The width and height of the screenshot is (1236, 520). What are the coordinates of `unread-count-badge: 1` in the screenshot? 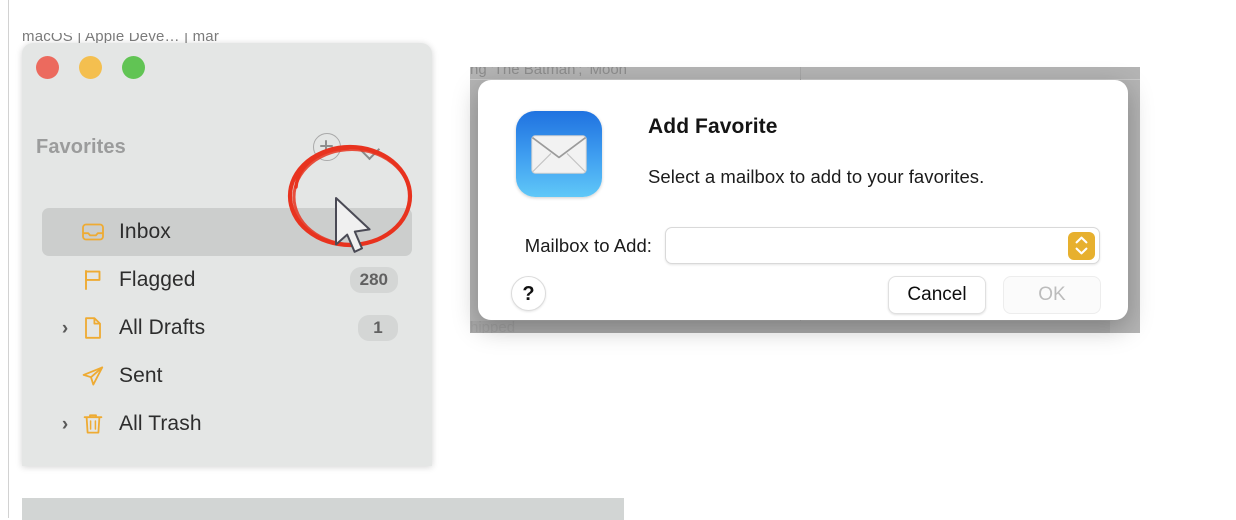 It's located at (378, 328).